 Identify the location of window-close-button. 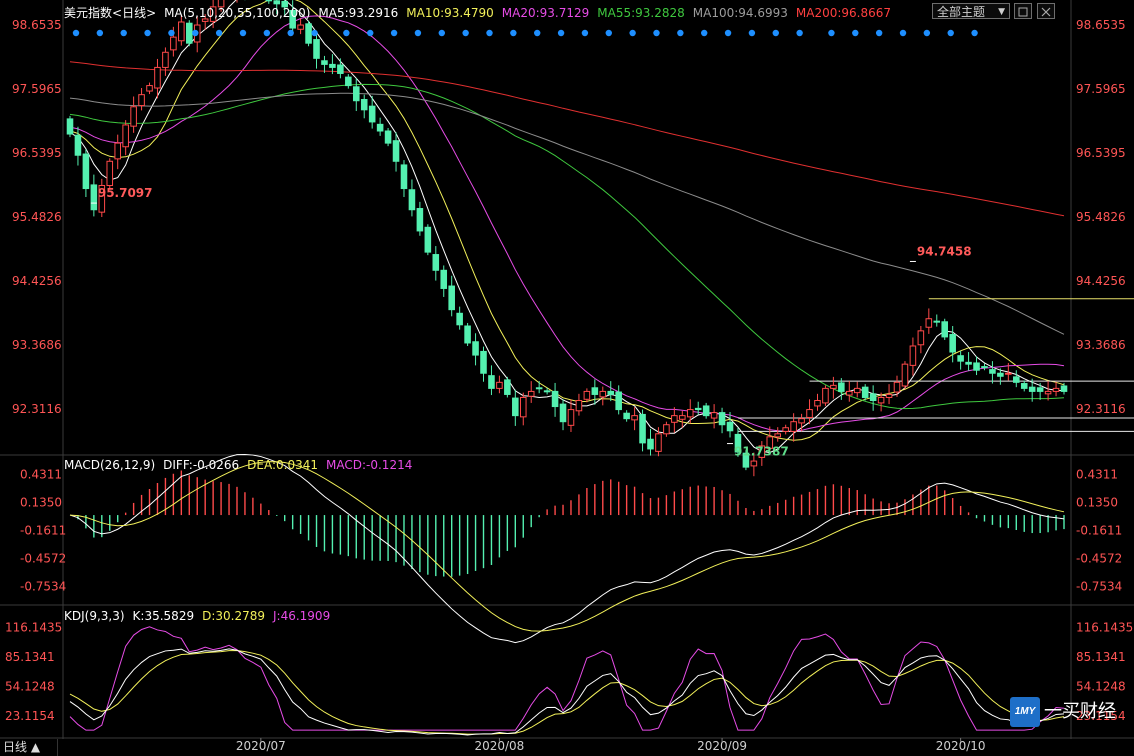
(1046, 11).